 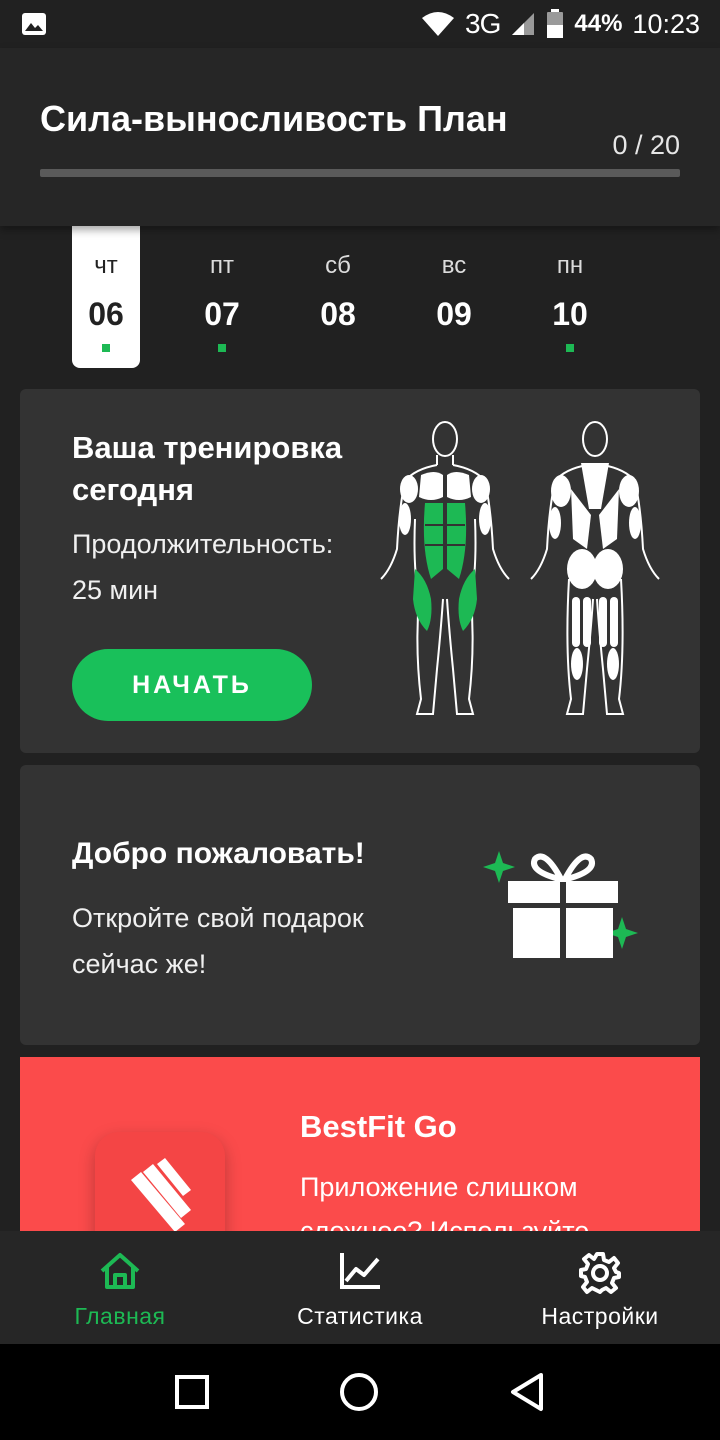 What do you see at coordinates (222, 265) in the screenshot?
I see `day-name: пт` at bounding box center [222, 265].